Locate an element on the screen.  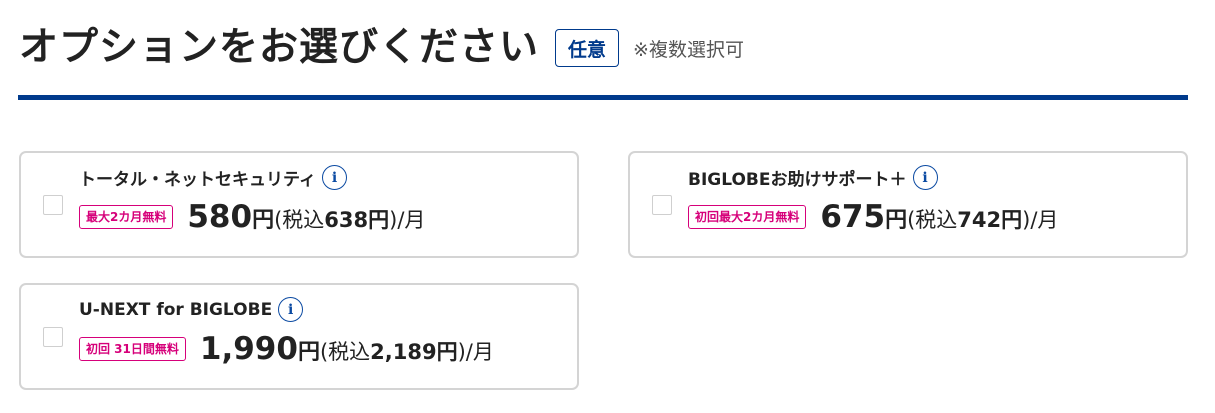
option-name: トータル・ネットセキュリティ is located at coordinates (197, 180).